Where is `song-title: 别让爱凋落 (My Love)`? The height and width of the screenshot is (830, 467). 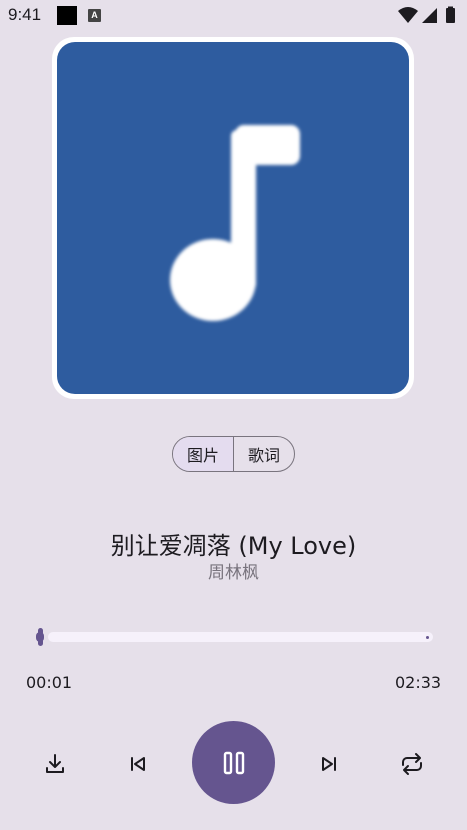
song-title: 别让爱凋落 (My Love) is located at coordinates (233, 546).